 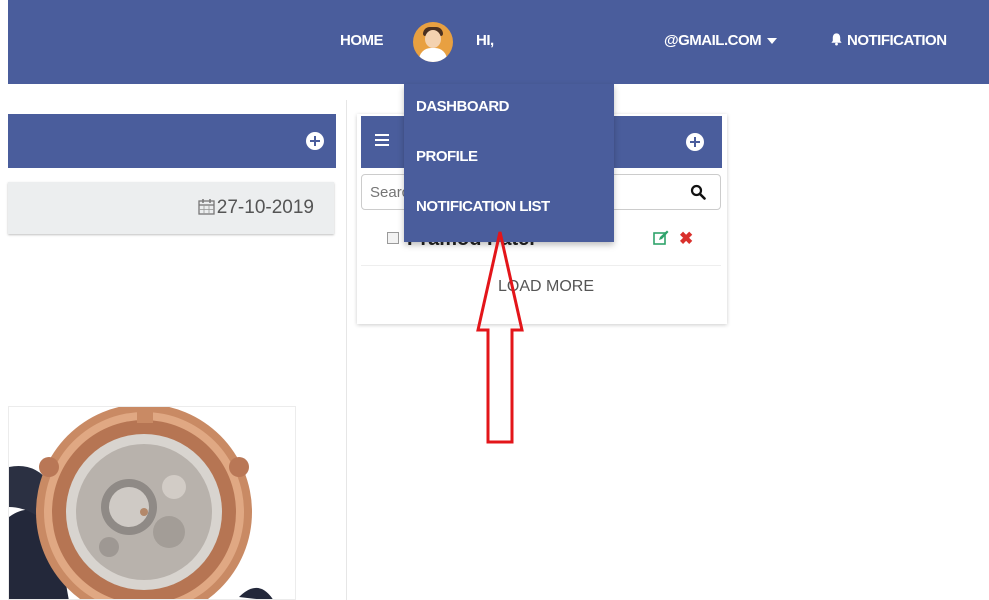 I want to click on bell-icon, so click(x=836, y=39).